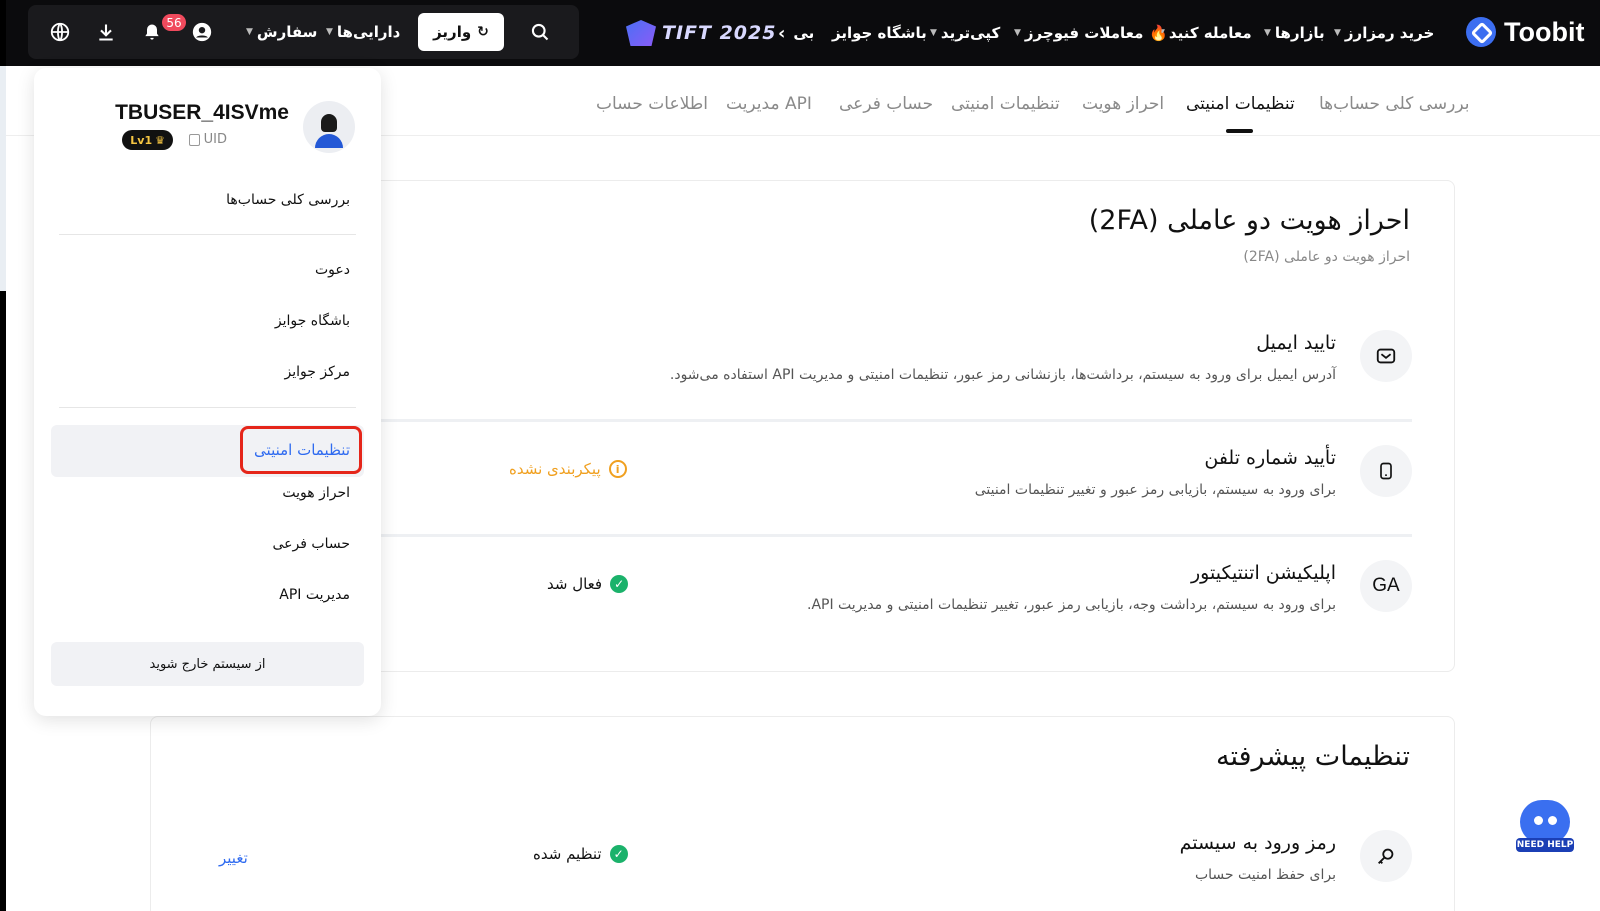  What do you see at coordinates (317, 372) in the screenshot?
I see `menu-rewards-center: مرکز جوایز` at bounding box center [317, 372].